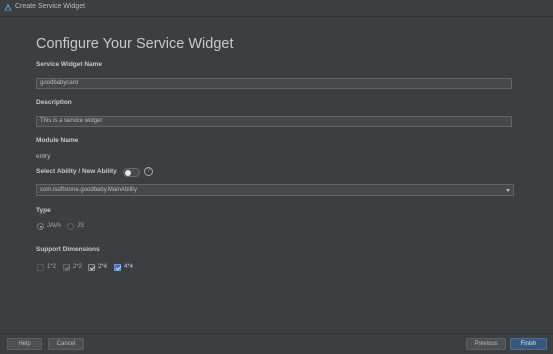  I want to click on module-name-value: entry, so click(43, 156).